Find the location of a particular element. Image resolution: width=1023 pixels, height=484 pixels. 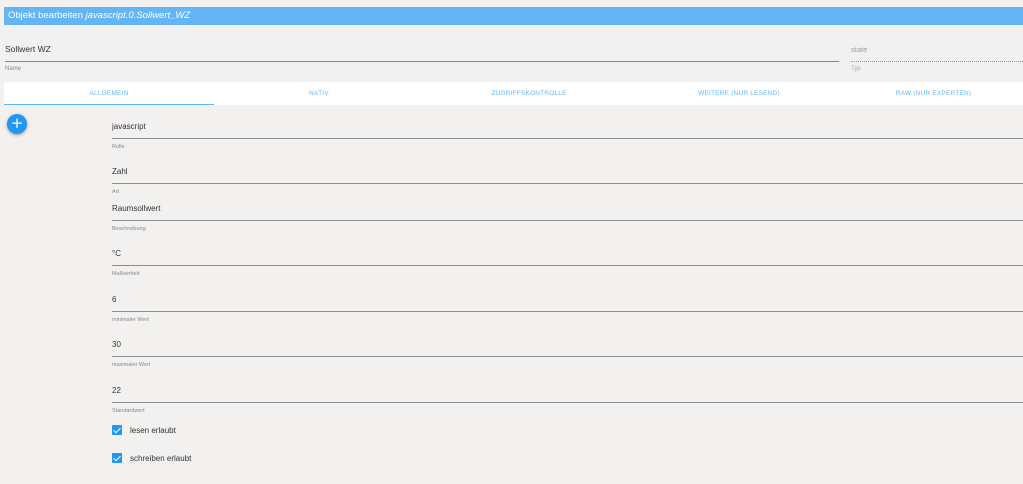

default-value-field: 22 is located at coordinates (567, 392).